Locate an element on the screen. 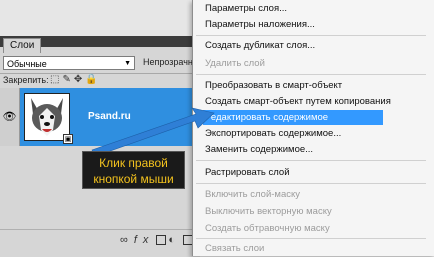  callout-line-1: Клик правой is located at coordinates (133, 163).